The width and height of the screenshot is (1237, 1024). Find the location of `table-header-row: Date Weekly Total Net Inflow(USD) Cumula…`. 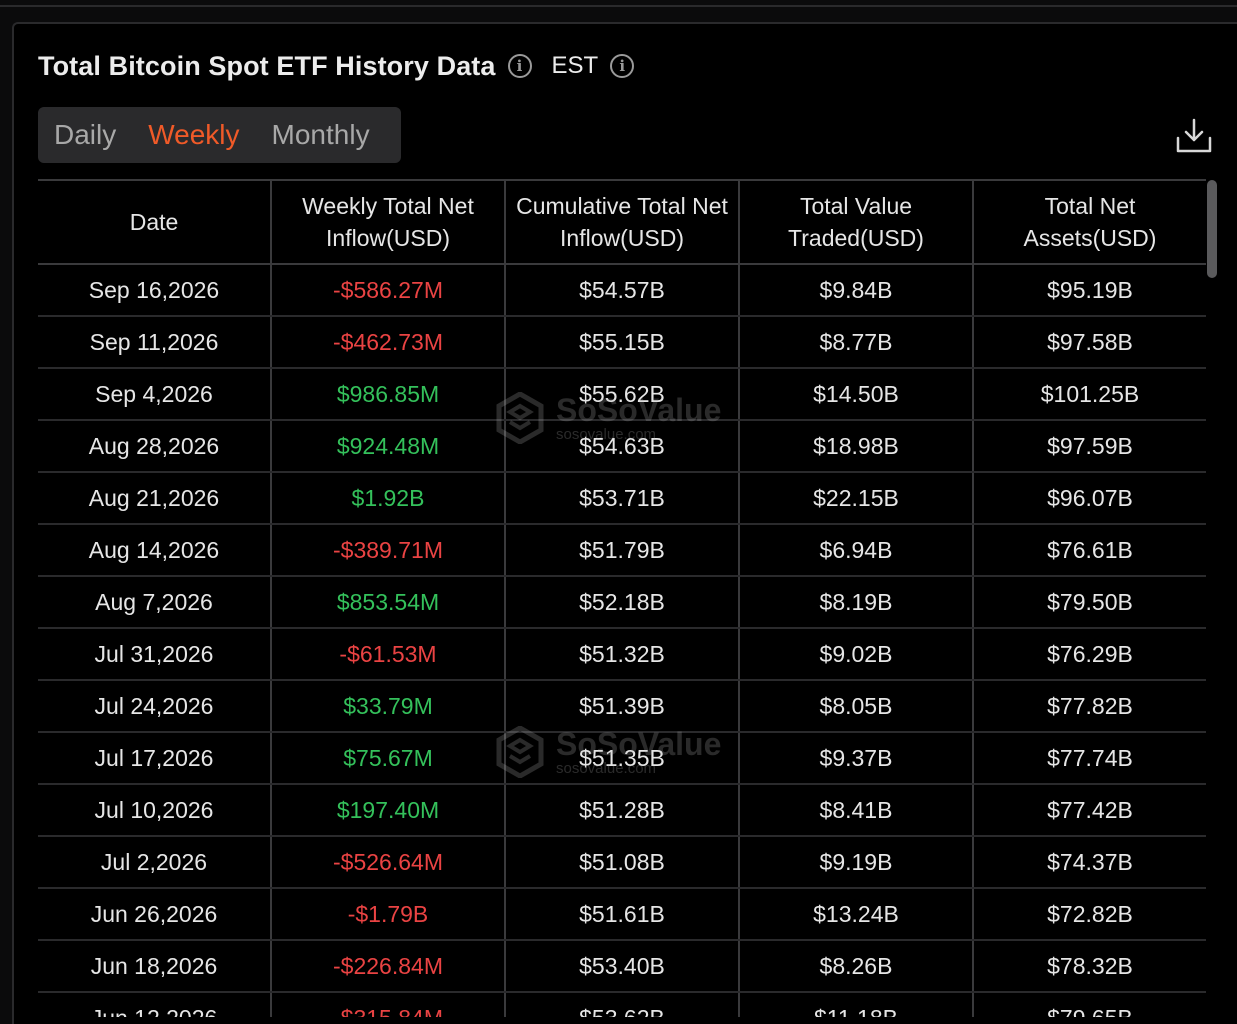

table-header-row: Date Weekly Total Net Inflow(USD) Cumula… is located at coordinates (622, 222).